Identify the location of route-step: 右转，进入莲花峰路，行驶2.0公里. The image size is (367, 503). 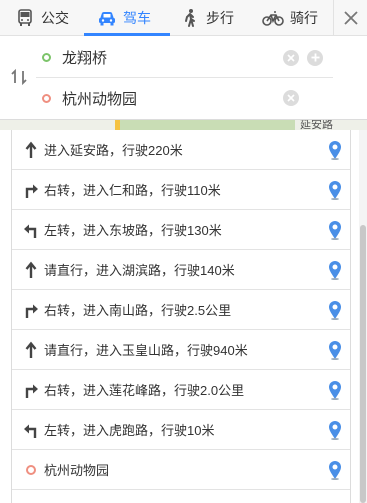
(181, 390).